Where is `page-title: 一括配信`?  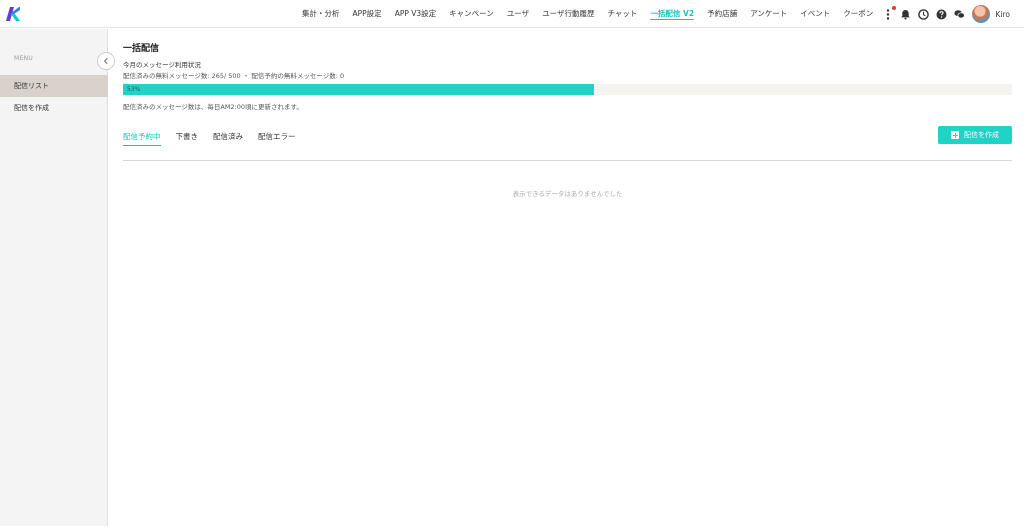
page-title: 一括配信 is located at coordinates (141, 49).